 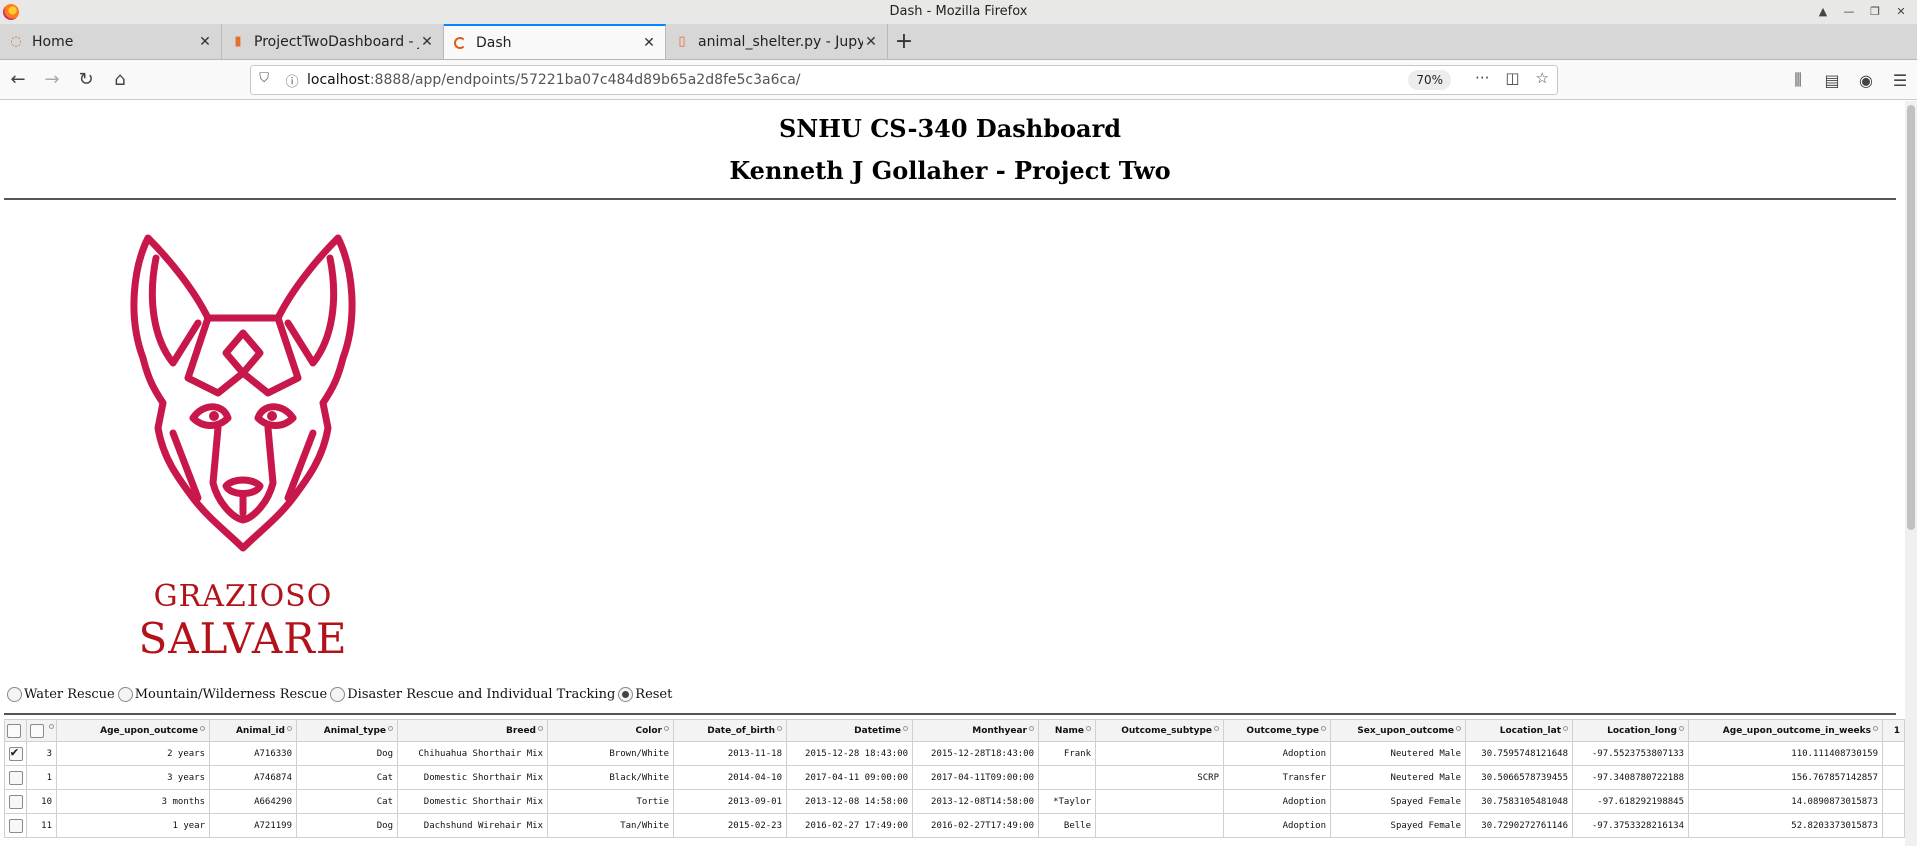 I want to click on tab-animal-shelter: ▯ animal_shelter.py - Jupyt ✕, so click(x=777, y=41).